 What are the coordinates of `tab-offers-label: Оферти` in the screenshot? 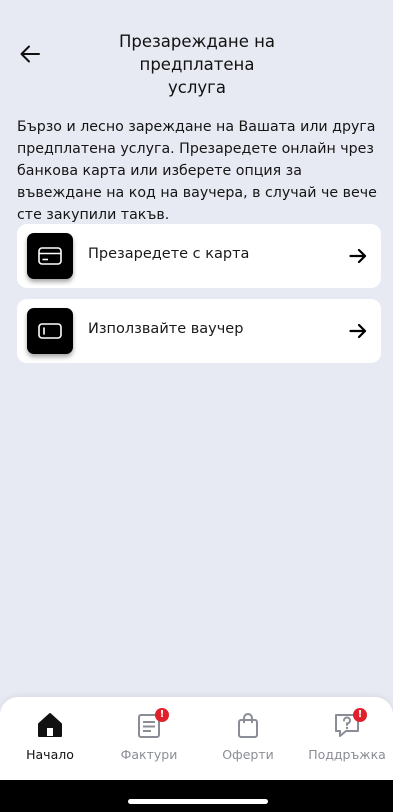 It's located at (248, 754).